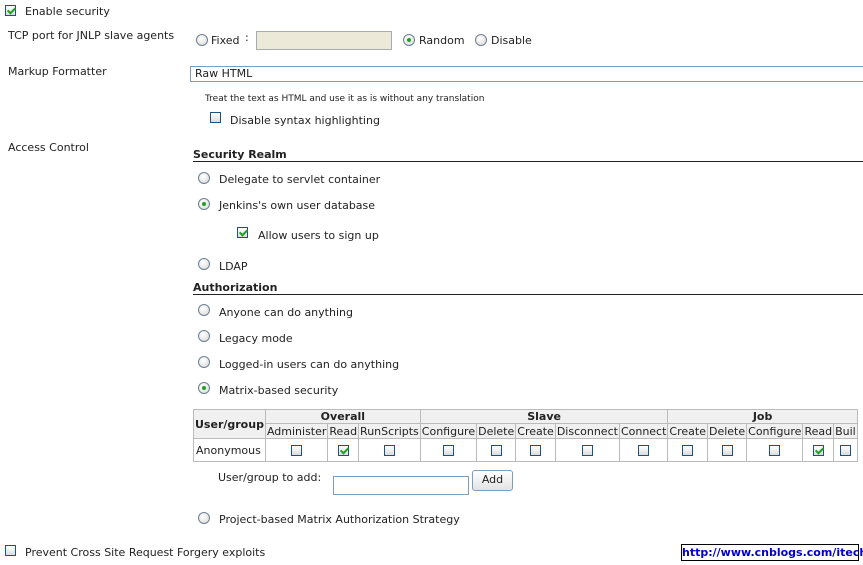  Describe the element at coordinates (492, 480) in the screenshot. I see `add-user-button: Add` at that location.